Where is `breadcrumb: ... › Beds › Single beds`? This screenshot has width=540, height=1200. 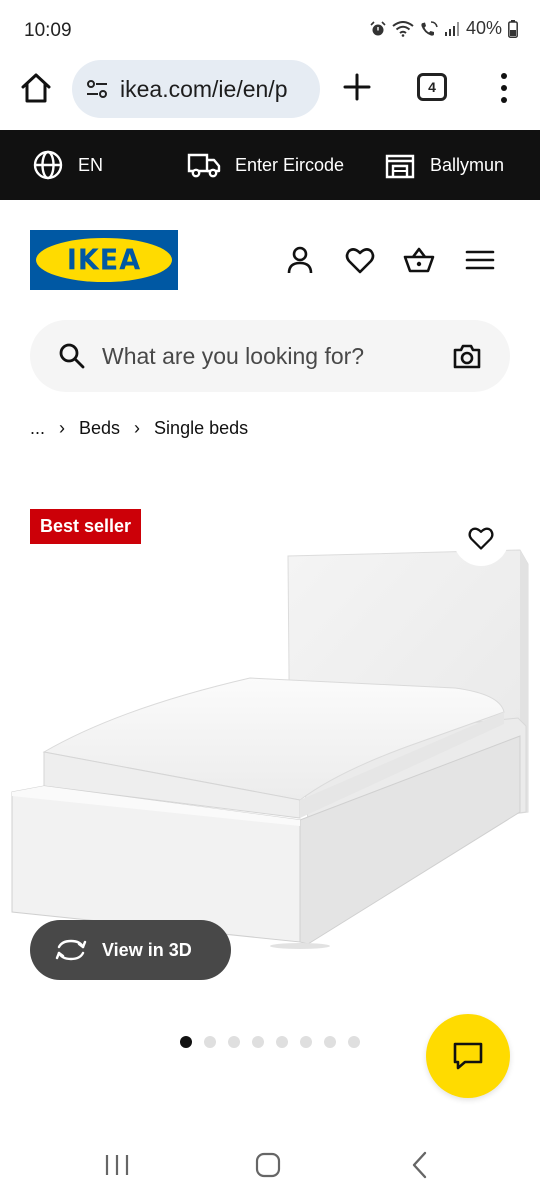 breadcrumb: ... › Beds › Single beds is located at coordinates (139, 428).